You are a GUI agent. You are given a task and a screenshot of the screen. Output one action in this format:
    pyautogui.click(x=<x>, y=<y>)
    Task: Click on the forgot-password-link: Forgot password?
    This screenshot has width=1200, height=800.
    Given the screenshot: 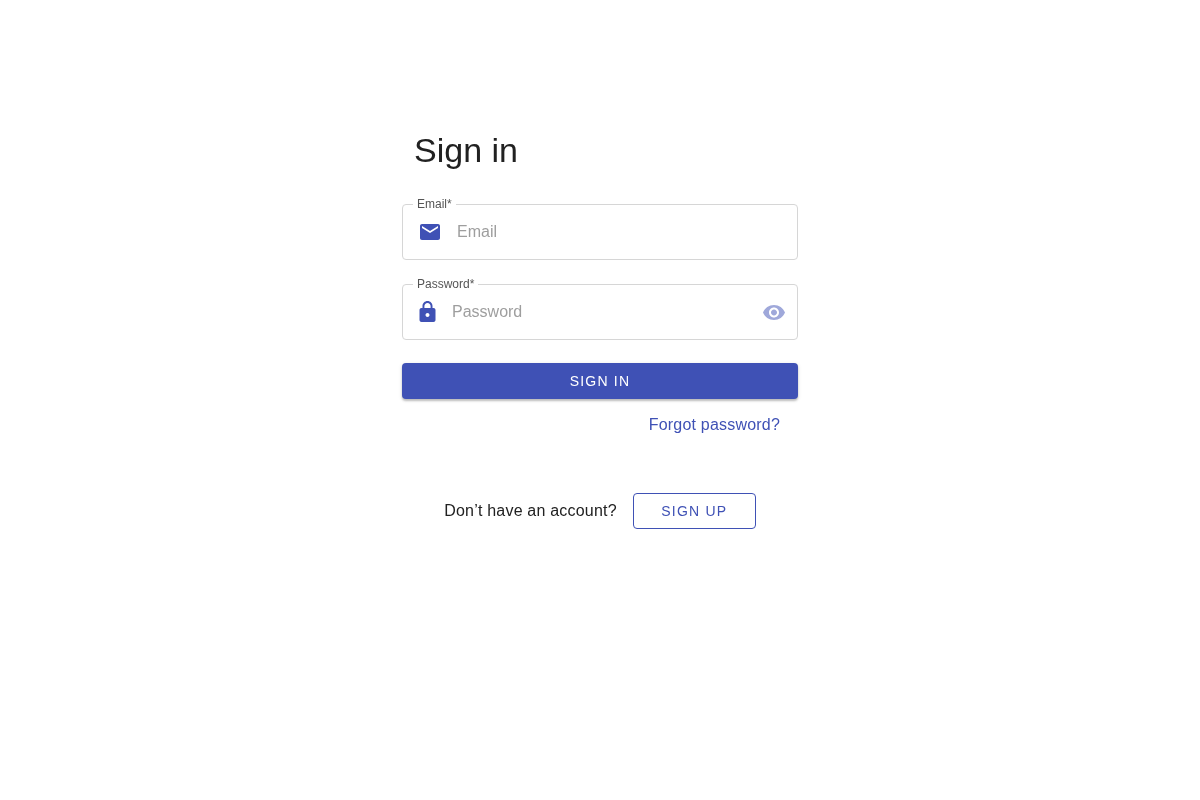 What is the action you would take?
    pyautogui.click(x=714, y=425)
    